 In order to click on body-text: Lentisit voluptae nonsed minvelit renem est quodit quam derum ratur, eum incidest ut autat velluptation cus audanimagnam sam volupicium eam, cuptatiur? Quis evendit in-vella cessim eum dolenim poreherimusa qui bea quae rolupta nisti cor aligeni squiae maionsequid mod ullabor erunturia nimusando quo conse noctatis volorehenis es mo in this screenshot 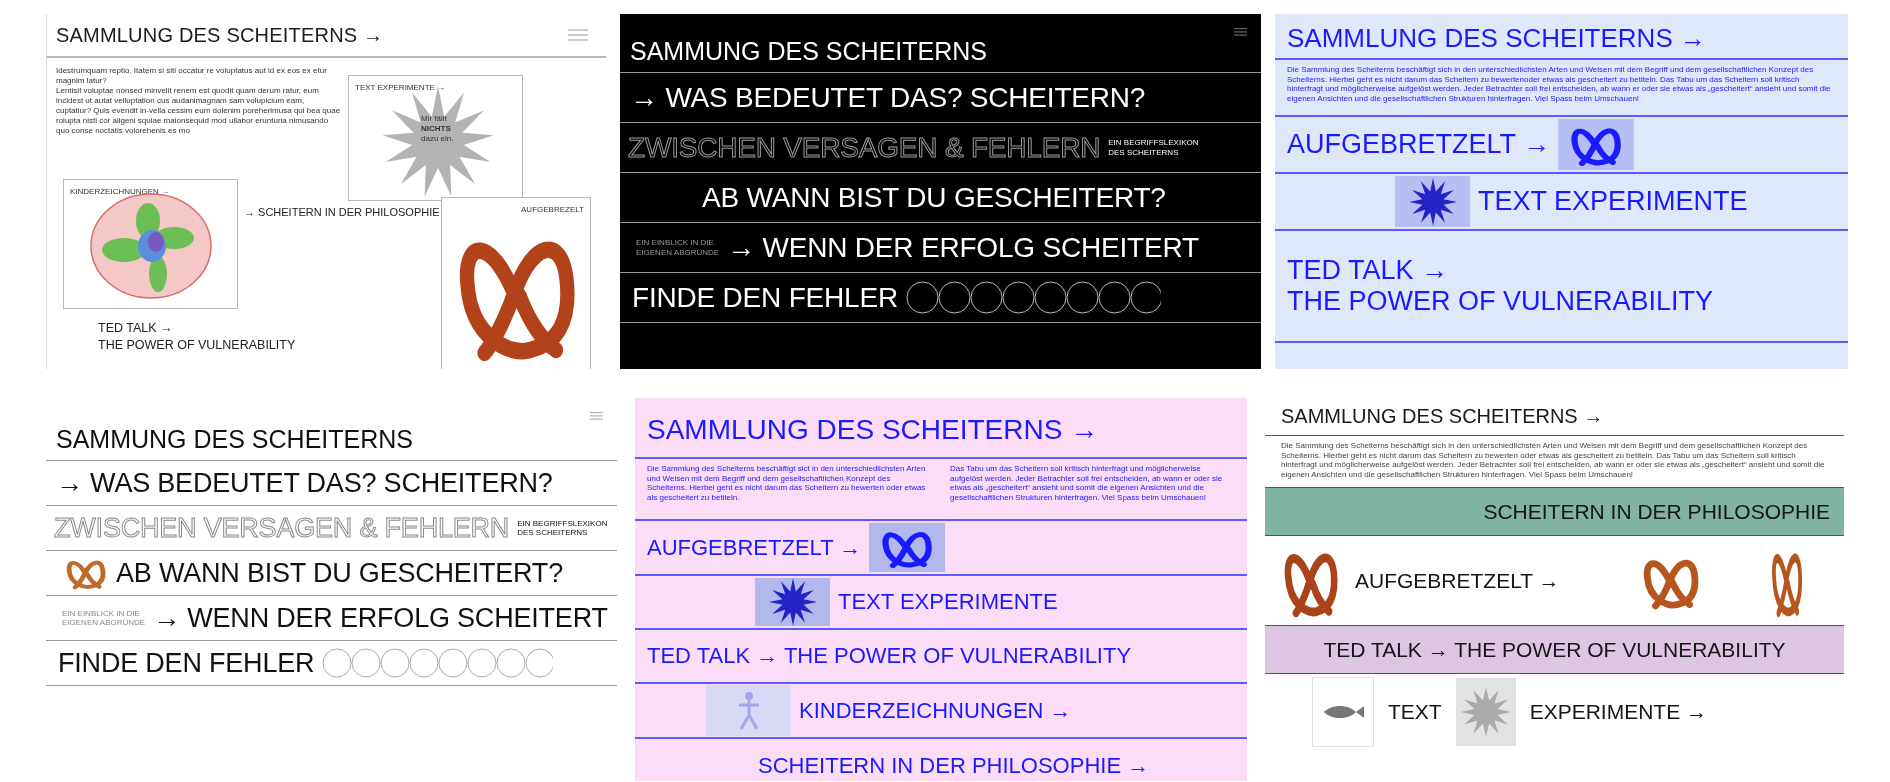, I will do `click(198, 111)`.